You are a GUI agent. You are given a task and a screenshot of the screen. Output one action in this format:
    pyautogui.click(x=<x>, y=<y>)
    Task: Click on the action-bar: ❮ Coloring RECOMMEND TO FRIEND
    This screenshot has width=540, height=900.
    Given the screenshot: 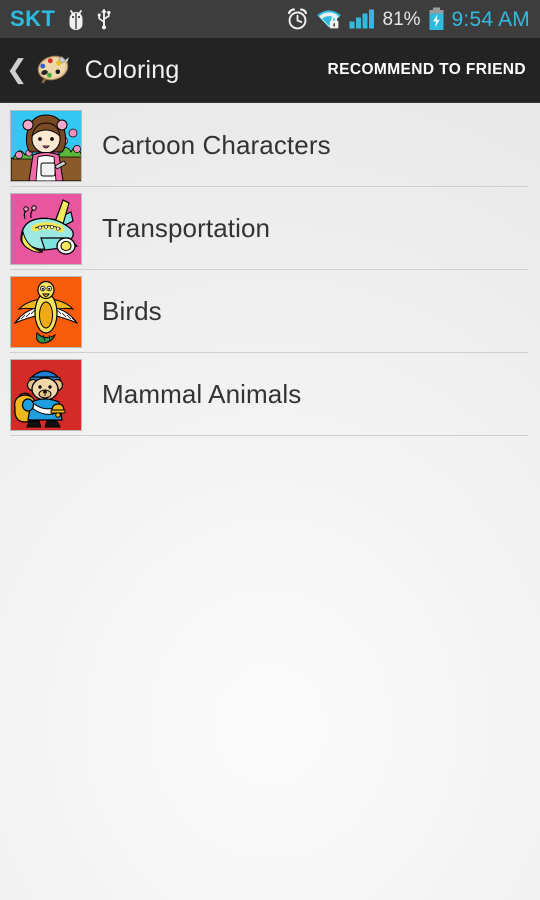 What is the action you would take?
    pyautogui.click(x=270, y=70)
    